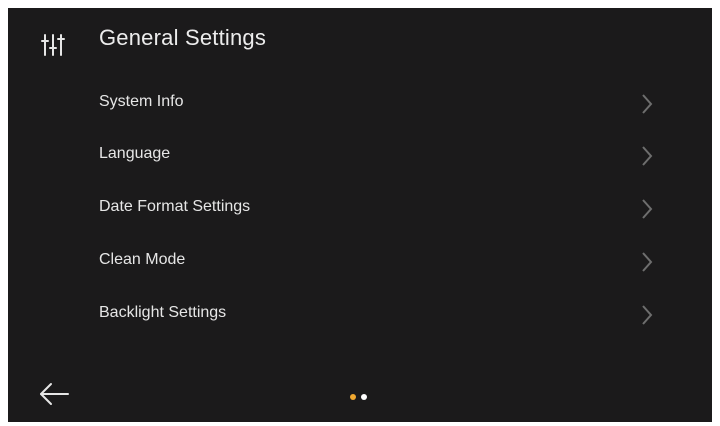  What do you see at coordinates (175, 206) in the screenshot?
I see `menu-item-label: Date Format Settings` at bounding box center [175, 206].